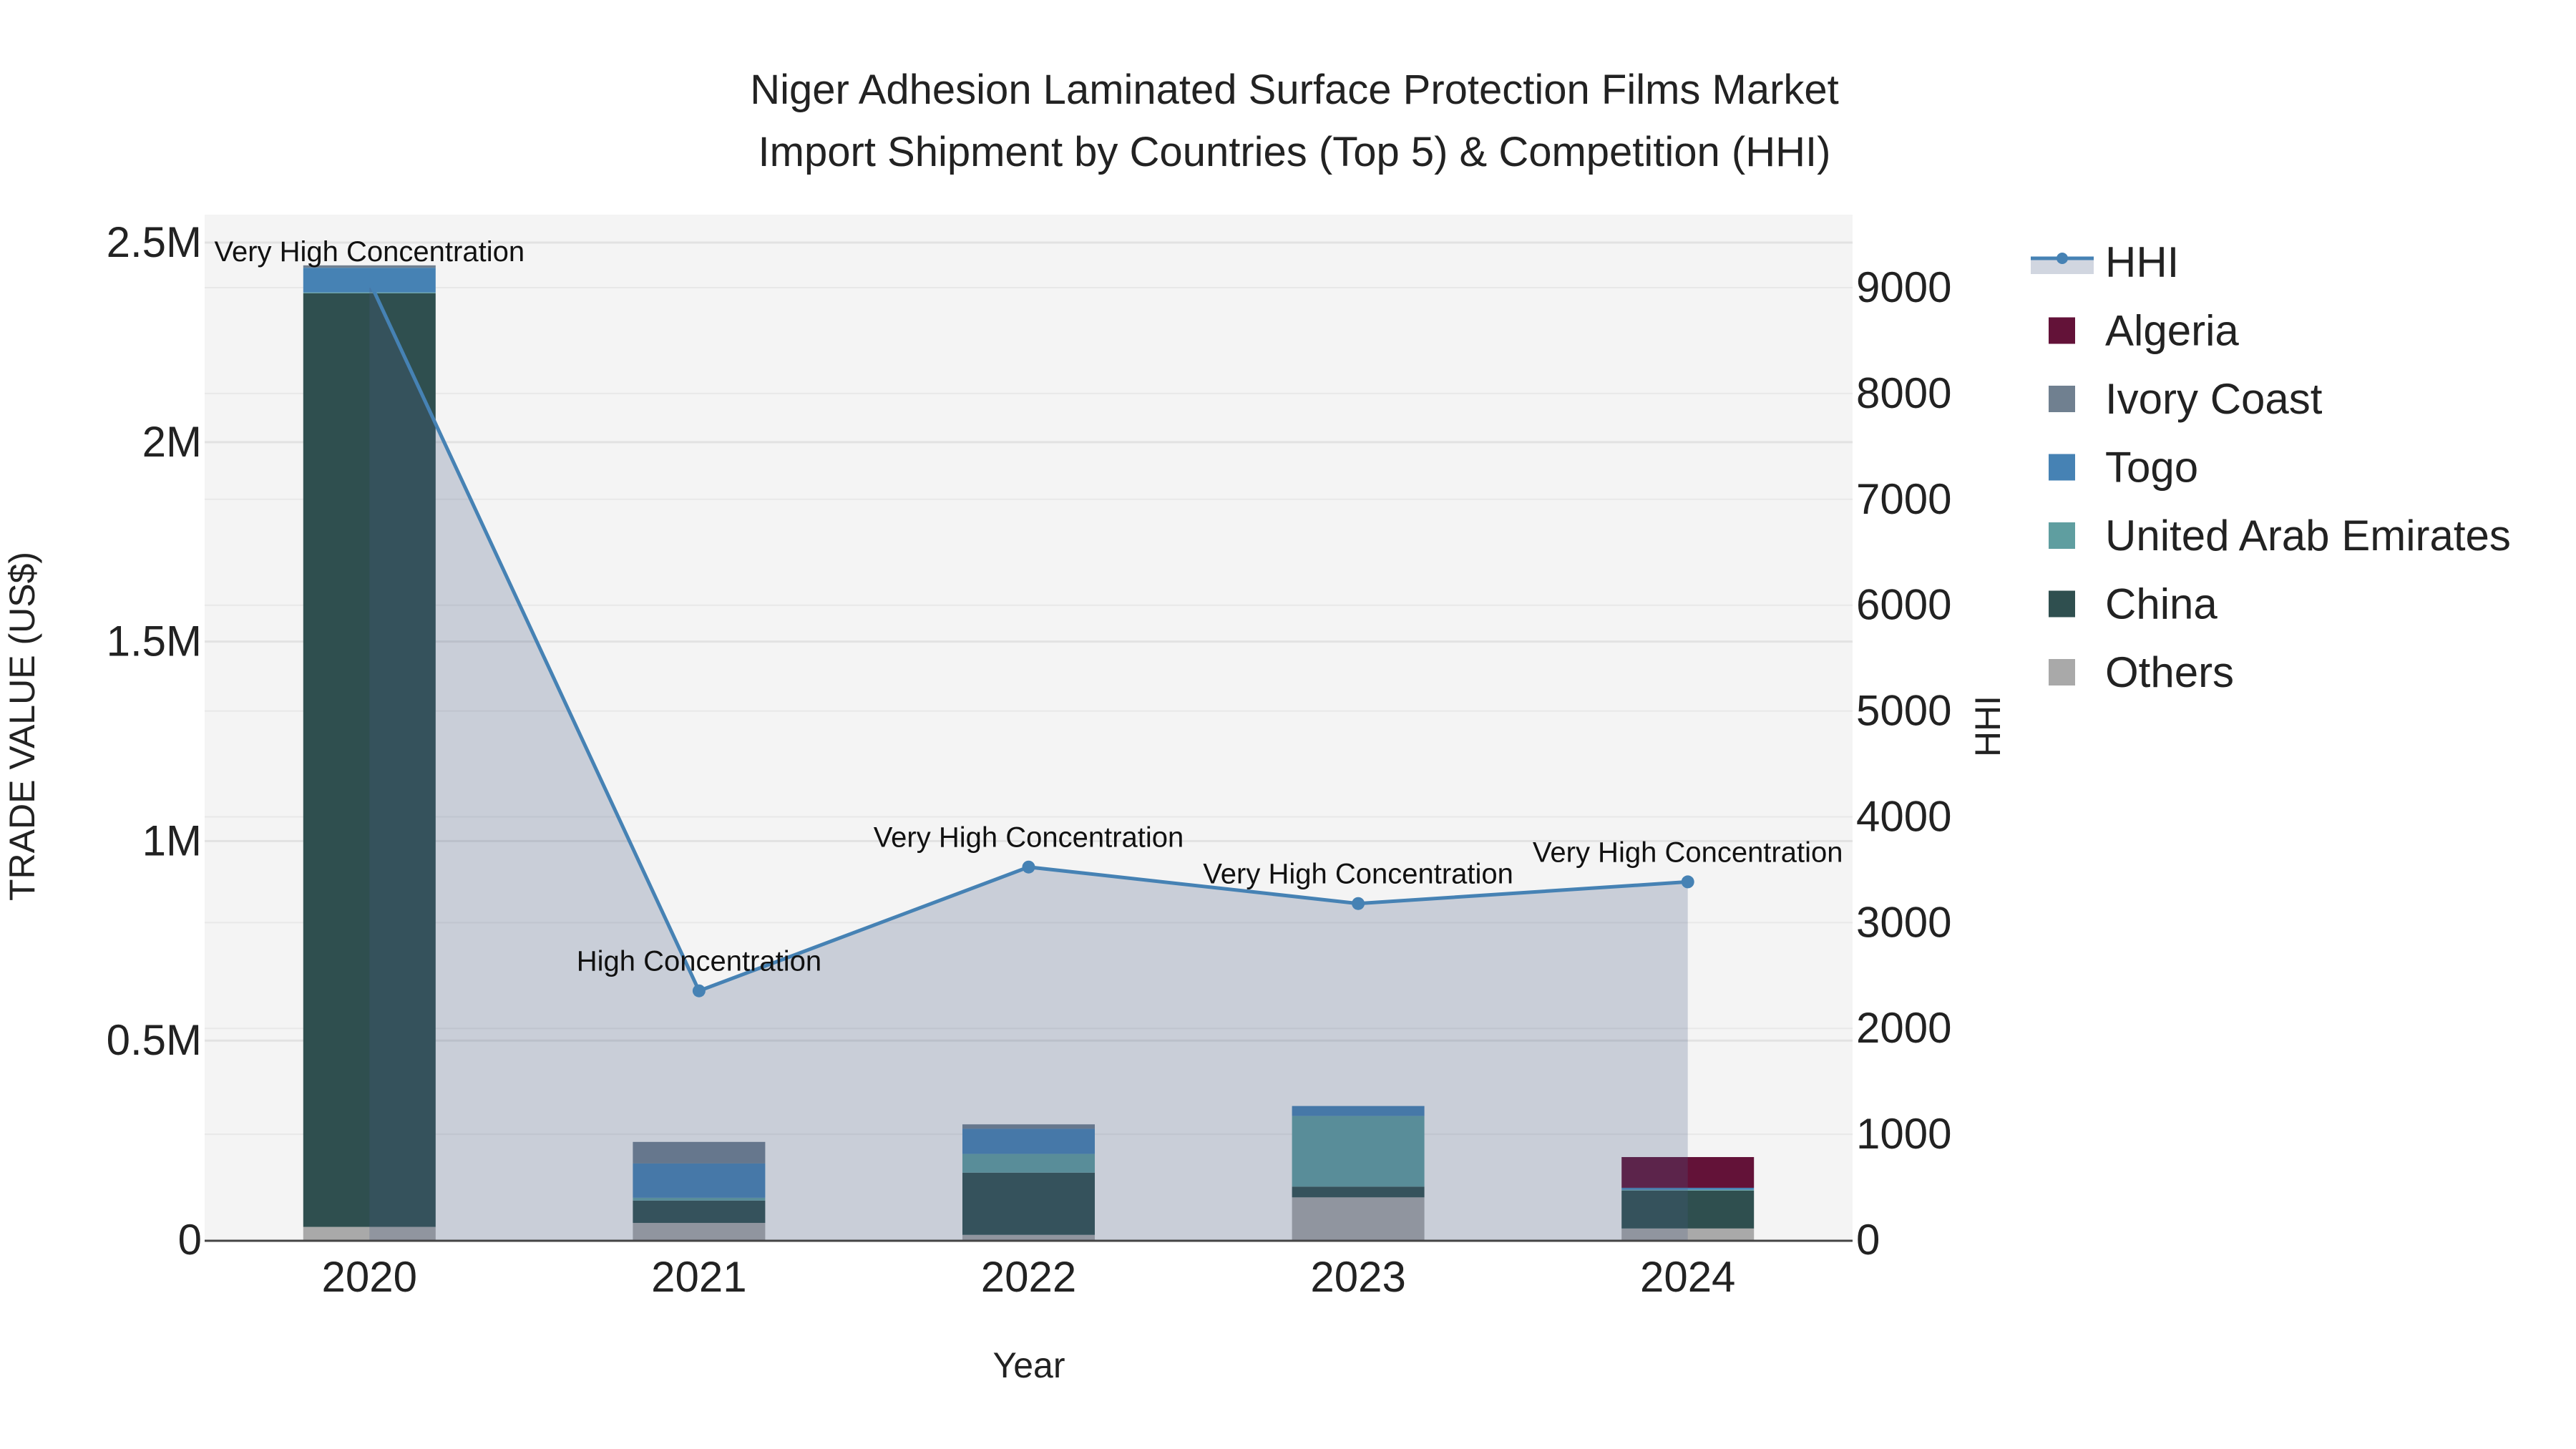 The width and height of the screenshot is (2576, 1449). Describe the element at coordinates (698, 1277) in the screenshot. I see `x-tick-label: 2021` at that location.